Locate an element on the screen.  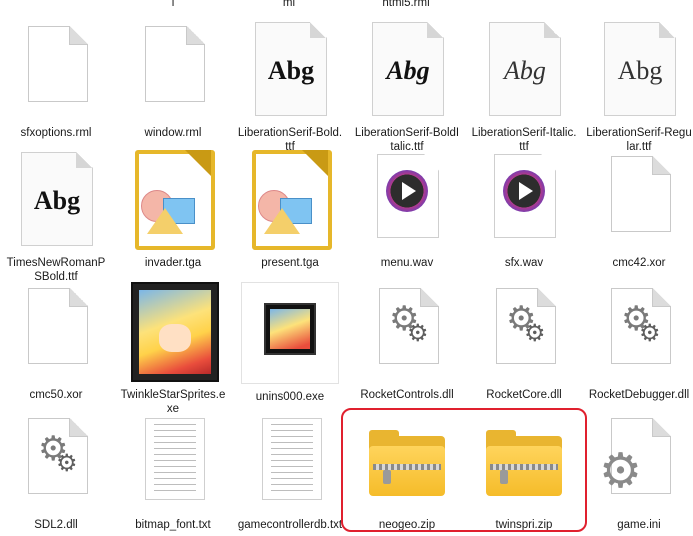
file-name: cmc42.xor is located at coordinates (639, 263).